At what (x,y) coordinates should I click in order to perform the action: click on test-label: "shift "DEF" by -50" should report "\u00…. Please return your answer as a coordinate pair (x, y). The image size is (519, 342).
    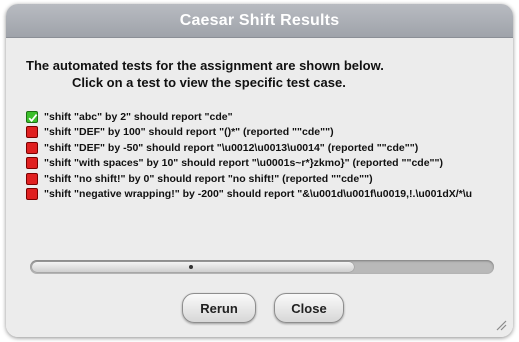
    Looking at the image, I should click on (231, 147).